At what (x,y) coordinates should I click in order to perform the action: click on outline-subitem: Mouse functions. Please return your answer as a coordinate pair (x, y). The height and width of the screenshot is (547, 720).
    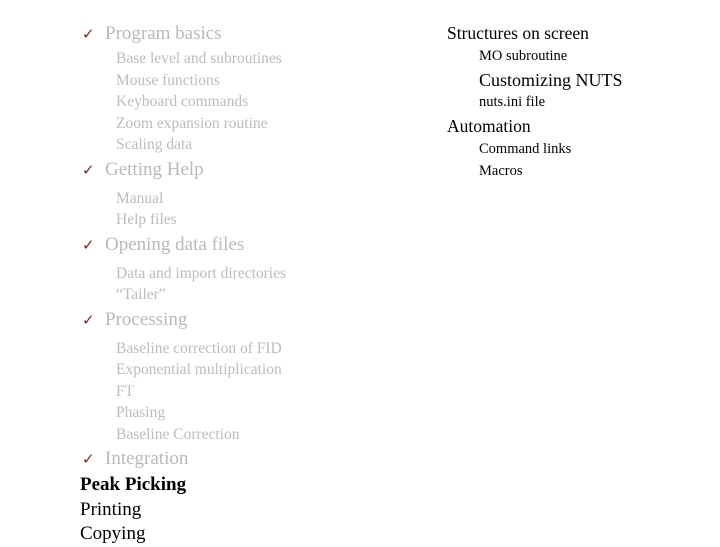
    Looking at the image, I should click on (243, 81).